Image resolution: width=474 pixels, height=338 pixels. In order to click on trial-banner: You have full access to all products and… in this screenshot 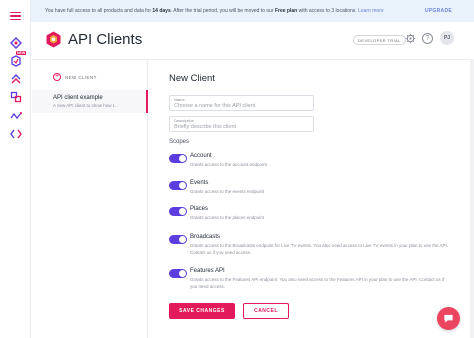, I will do `click(252, 11)`.